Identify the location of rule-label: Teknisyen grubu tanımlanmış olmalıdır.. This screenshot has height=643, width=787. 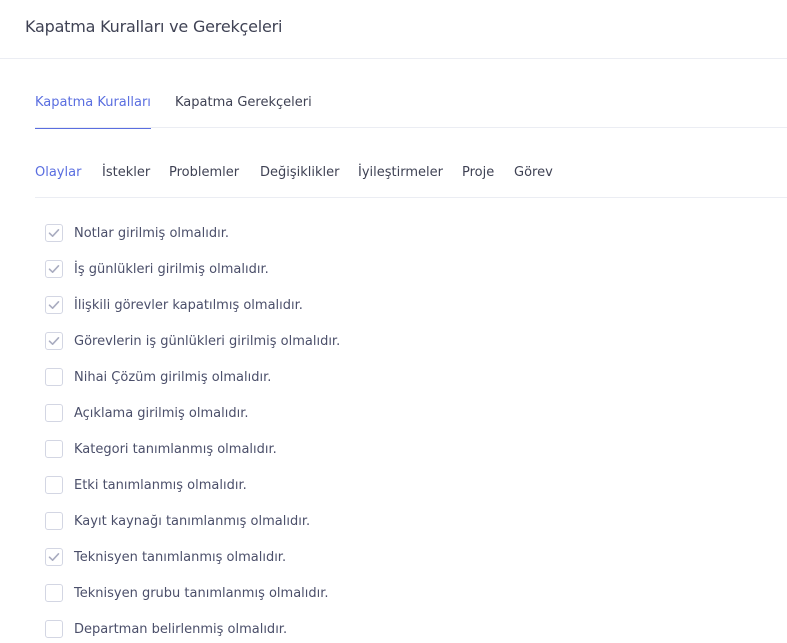
(201, 593).